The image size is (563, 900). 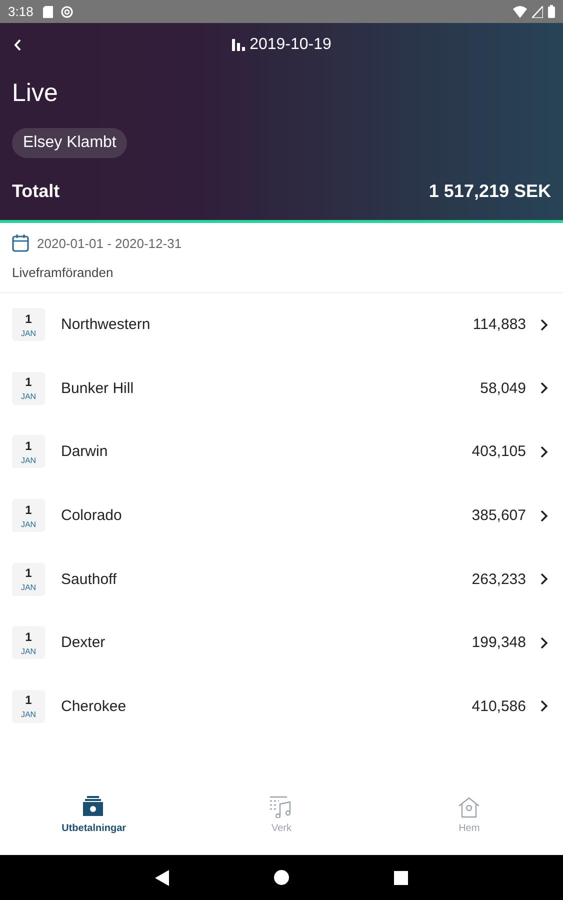 What do you see at coordinates (499, 515) in the screenshot?
I see `amount: 385,607` at bounding box center [499, 515].